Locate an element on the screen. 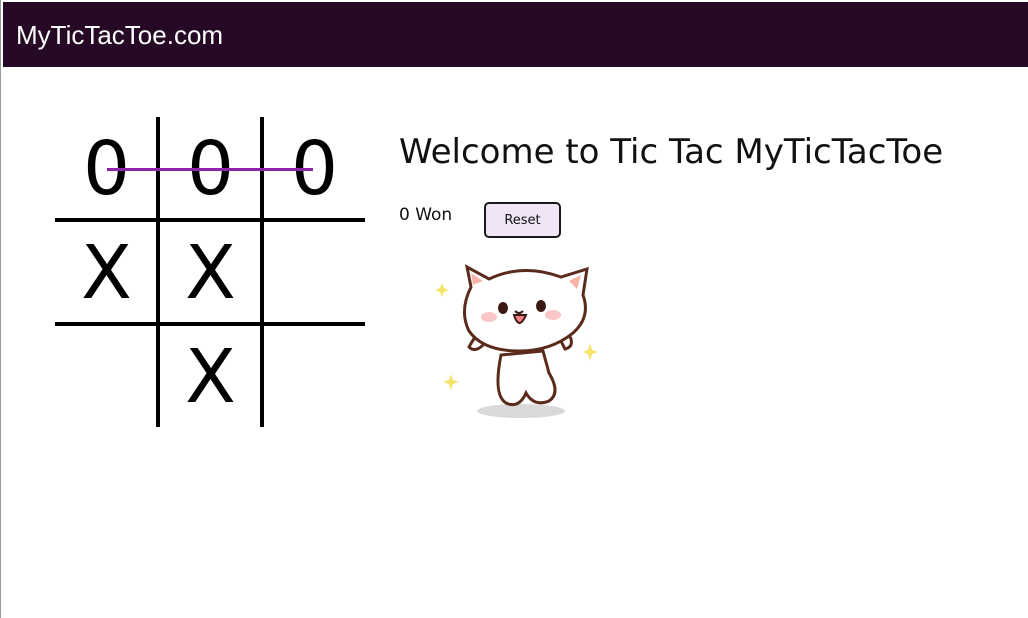  page-title: Welcome to Tic Tac MyTicTacToe is located at coordinates (671, 152).